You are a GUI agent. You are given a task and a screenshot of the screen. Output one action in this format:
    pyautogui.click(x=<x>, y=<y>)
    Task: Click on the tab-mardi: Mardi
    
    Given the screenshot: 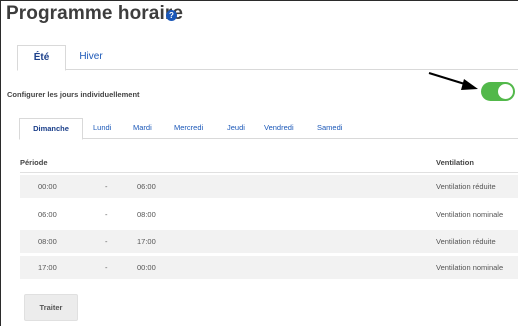 What is the action you would take?
    pyautogui.click(x=142, y=128)
    